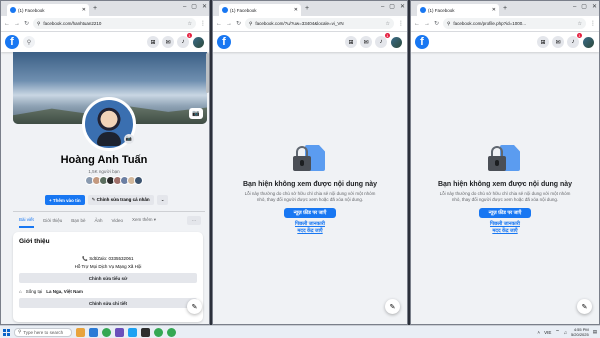 The image size is (600, 338). What do you see at coordinates (64, 291) in the screenshot?
I see `lives-in-place: La Nga, Việt Nam` at bounding box center [64, 291].